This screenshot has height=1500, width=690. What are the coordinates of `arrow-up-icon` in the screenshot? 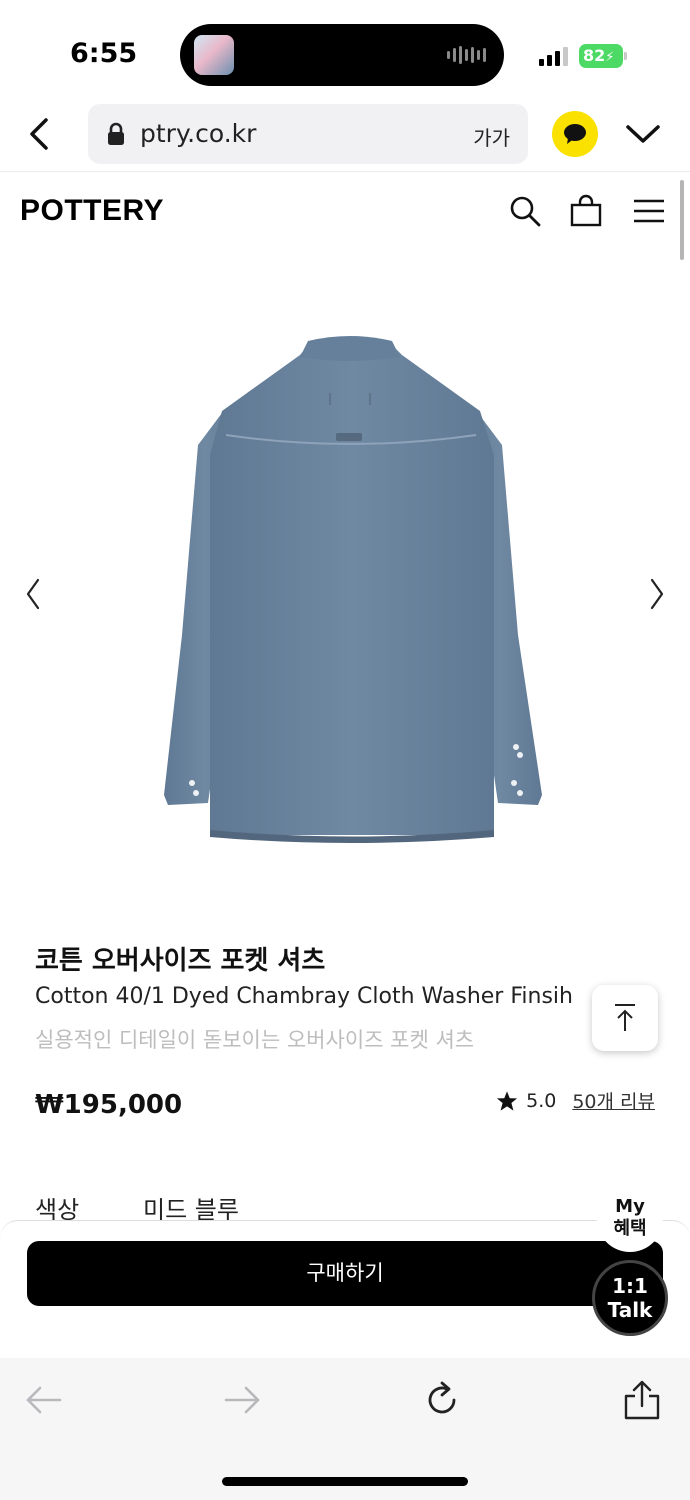 It's located at (625, 1017).